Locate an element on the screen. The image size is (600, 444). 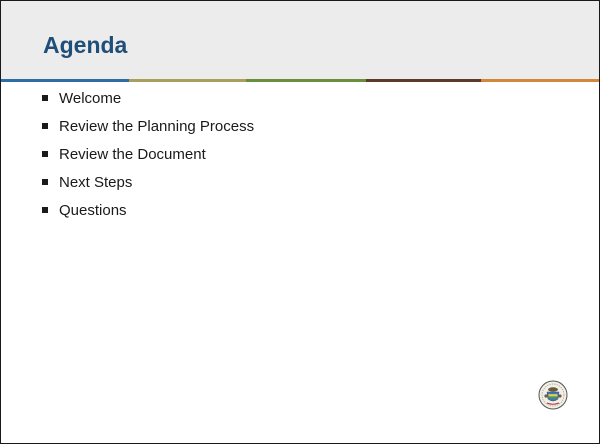
stripe-segment-brown is located at coordinates (423, 80).